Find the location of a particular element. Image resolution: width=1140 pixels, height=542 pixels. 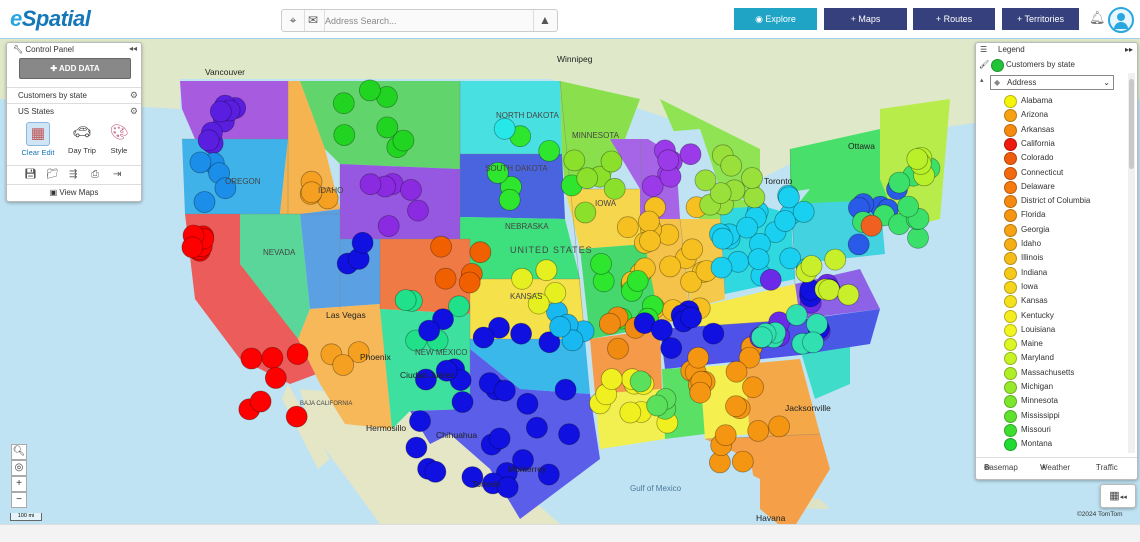

zoom-to-area-icon: 🔍︎ is located at coordinates (19, 452).